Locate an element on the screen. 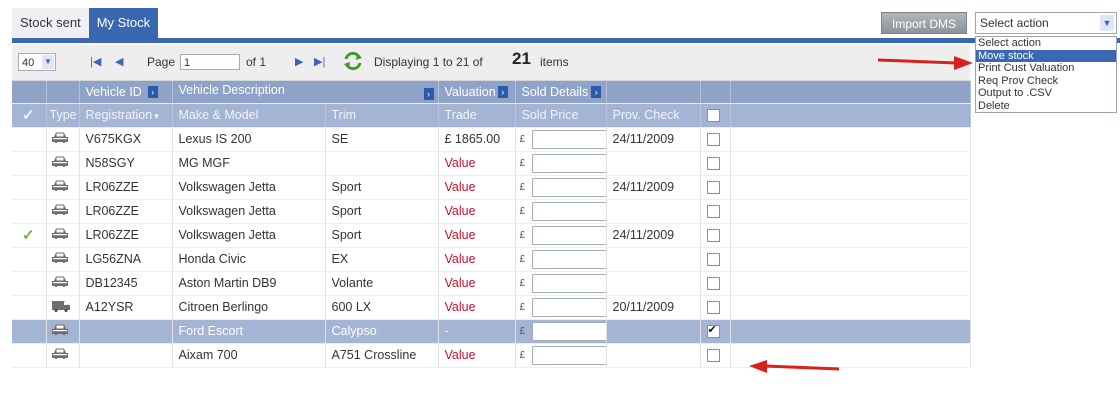 The image size is (1120, 402). header-registration: Registration ▾ is located at coordinates (126, 115).